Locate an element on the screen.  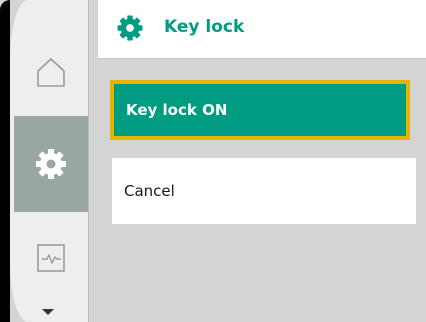
option-label: Cancel is located at coordinates (149, 191).